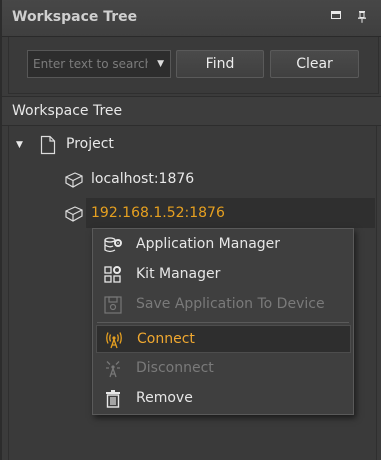 The height and width of the screenshot is (460, 381). I want to click on menu-item-label: Remove, so click(164, 398).